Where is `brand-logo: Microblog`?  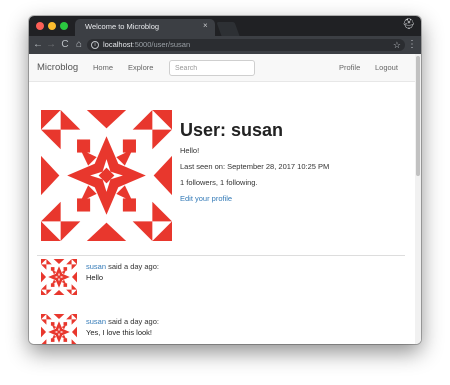 brand-logo: Microblog is located at coordinates (57, 67).